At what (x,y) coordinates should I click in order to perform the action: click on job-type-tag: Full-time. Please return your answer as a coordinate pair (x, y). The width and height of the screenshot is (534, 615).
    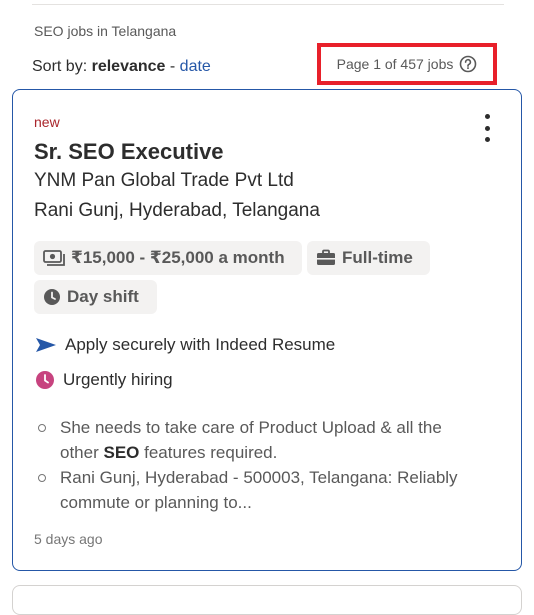
    Looking at the image, I should click on (368, 258).